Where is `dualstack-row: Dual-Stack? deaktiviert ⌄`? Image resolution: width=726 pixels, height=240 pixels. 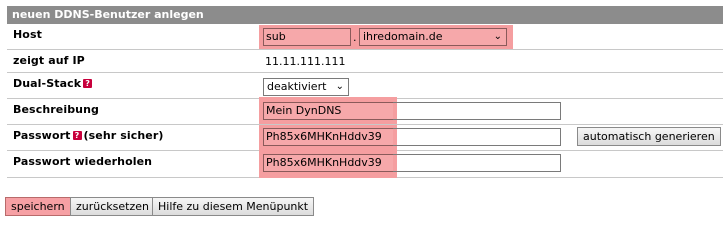
dualstack-row: Dual-Stack? deaktiviert ⌄ is located at coordinates (365, 86).